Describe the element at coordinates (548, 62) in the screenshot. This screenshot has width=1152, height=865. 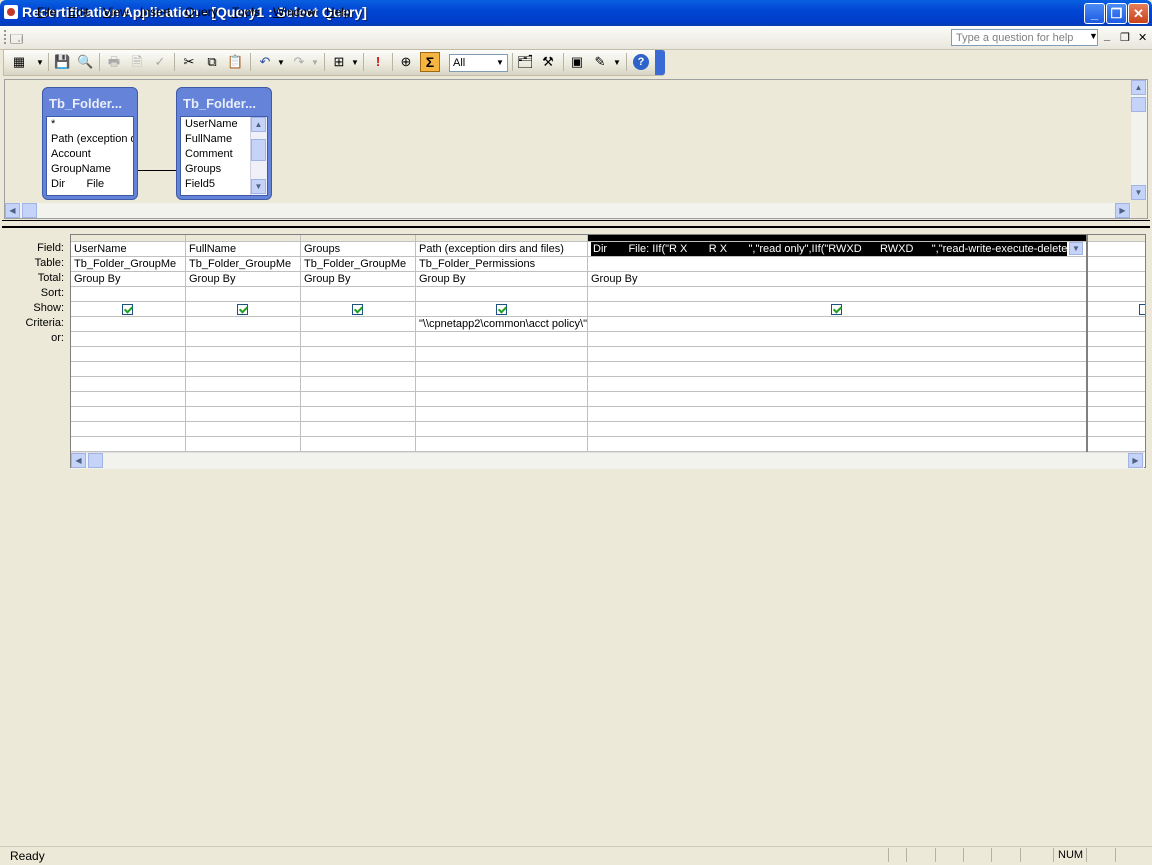
I see `builder-icon: ⚒` at that location.